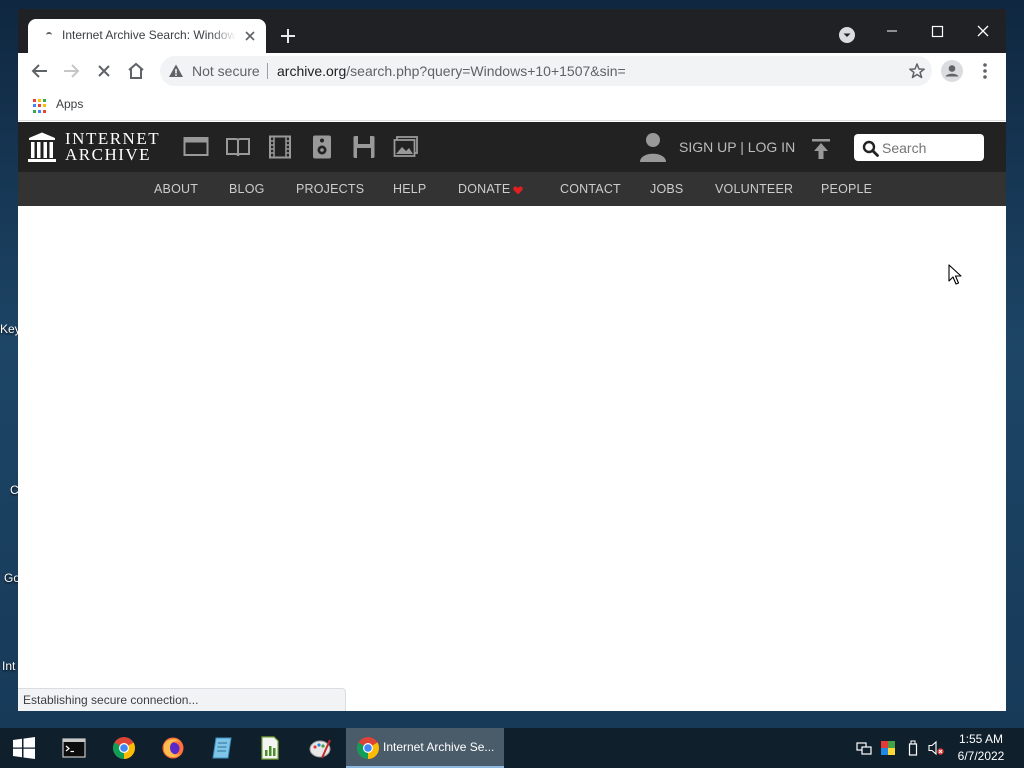 The width and height of the screenshot is (1024, 768). What do you see at coordinates (24, 748) in the screenshot?
I see `windows-start-icon` at bounding box center [24, 748].